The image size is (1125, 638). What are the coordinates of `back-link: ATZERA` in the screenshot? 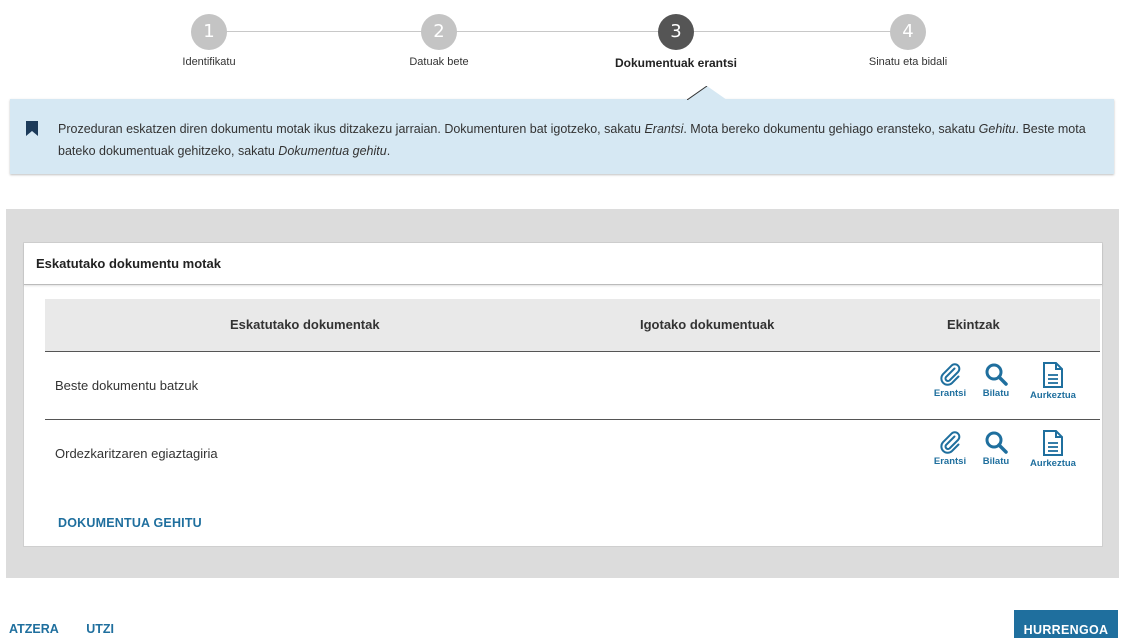 It's located at (34, 629).